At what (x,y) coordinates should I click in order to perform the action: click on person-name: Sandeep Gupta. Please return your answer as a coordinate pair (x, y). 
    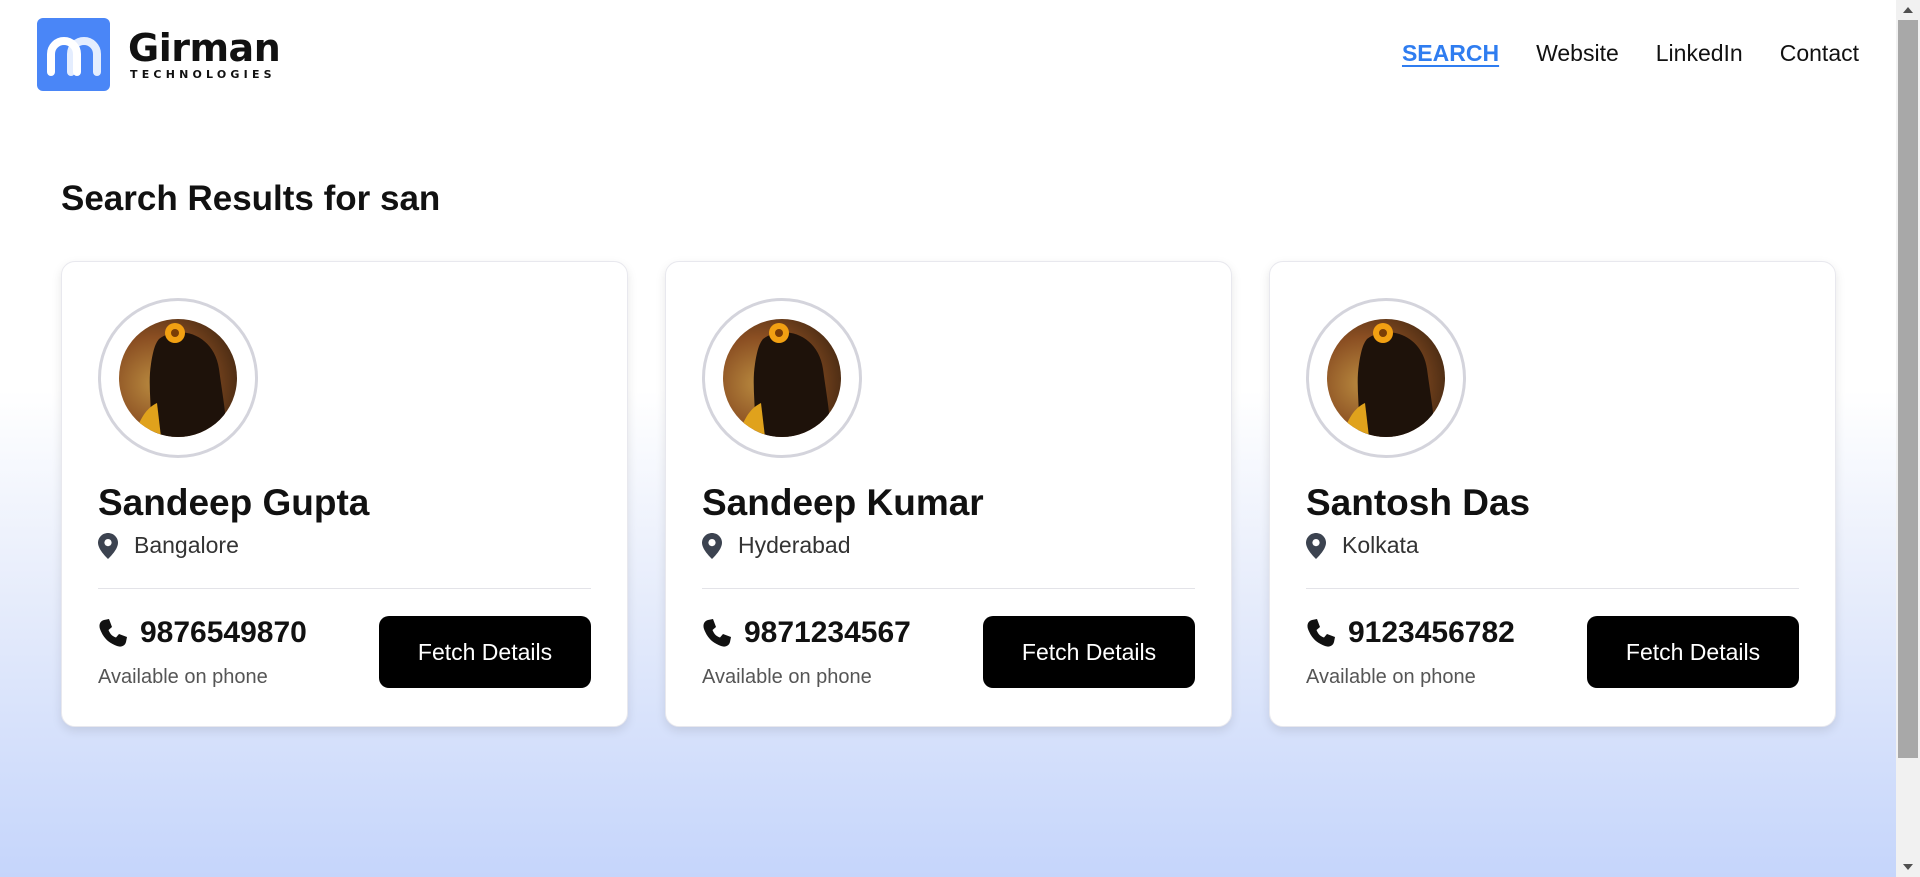
    Looking at the image, I should click on (234, 502).